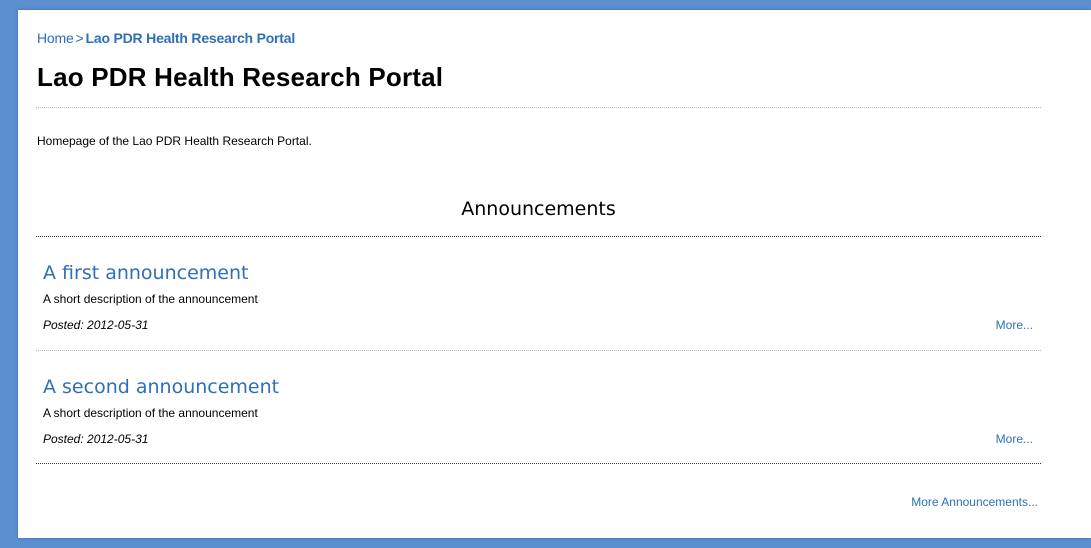 The image size is (1091, 548). Describe the element at coordinates (161, 387) in the screenshot. I see `announcement-title-link: A second announcement` at that location.